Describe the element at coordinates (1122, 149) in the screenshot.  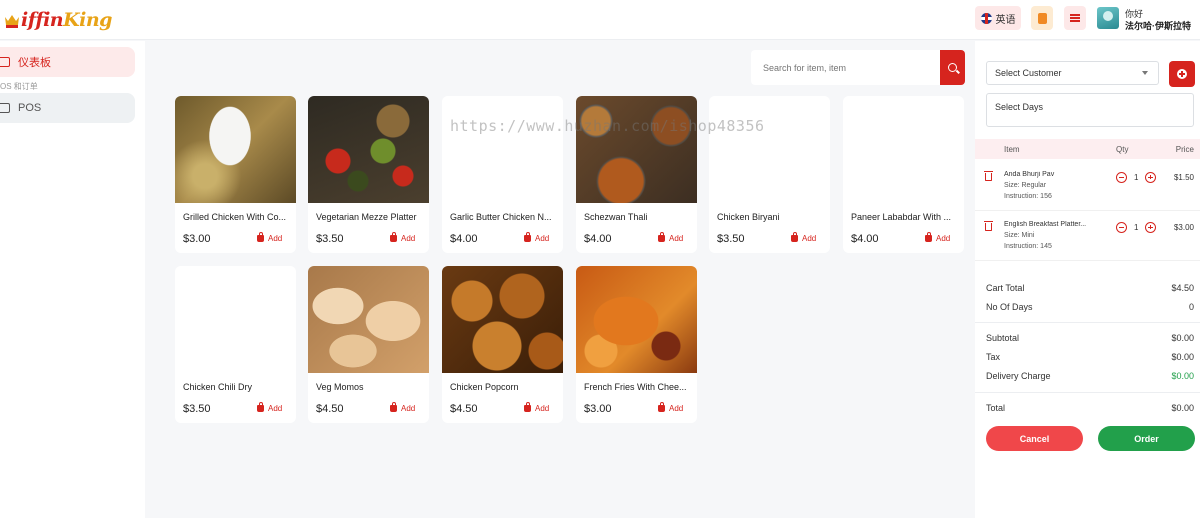
I see `column-qty: Qty` at that location.